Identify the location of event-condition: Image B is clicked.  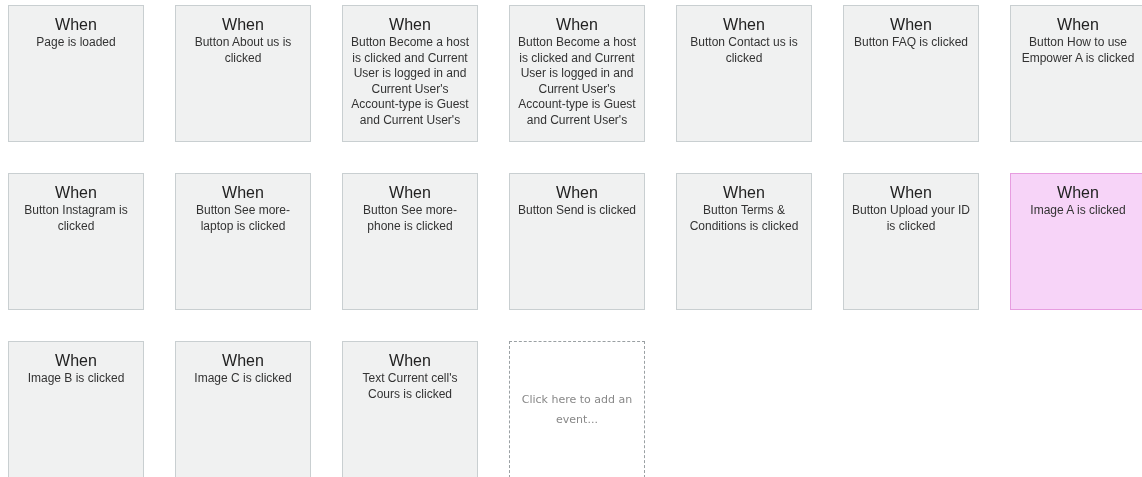
(76, 379).